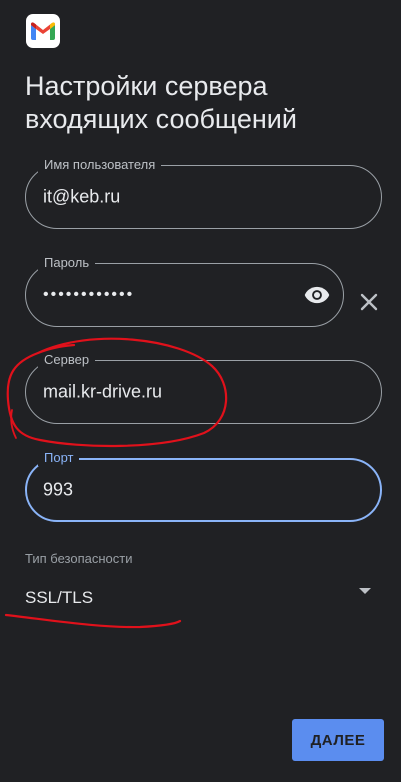  I want to click on server-field: Сервер mail.kr-drive.ru, so click(203, 388).